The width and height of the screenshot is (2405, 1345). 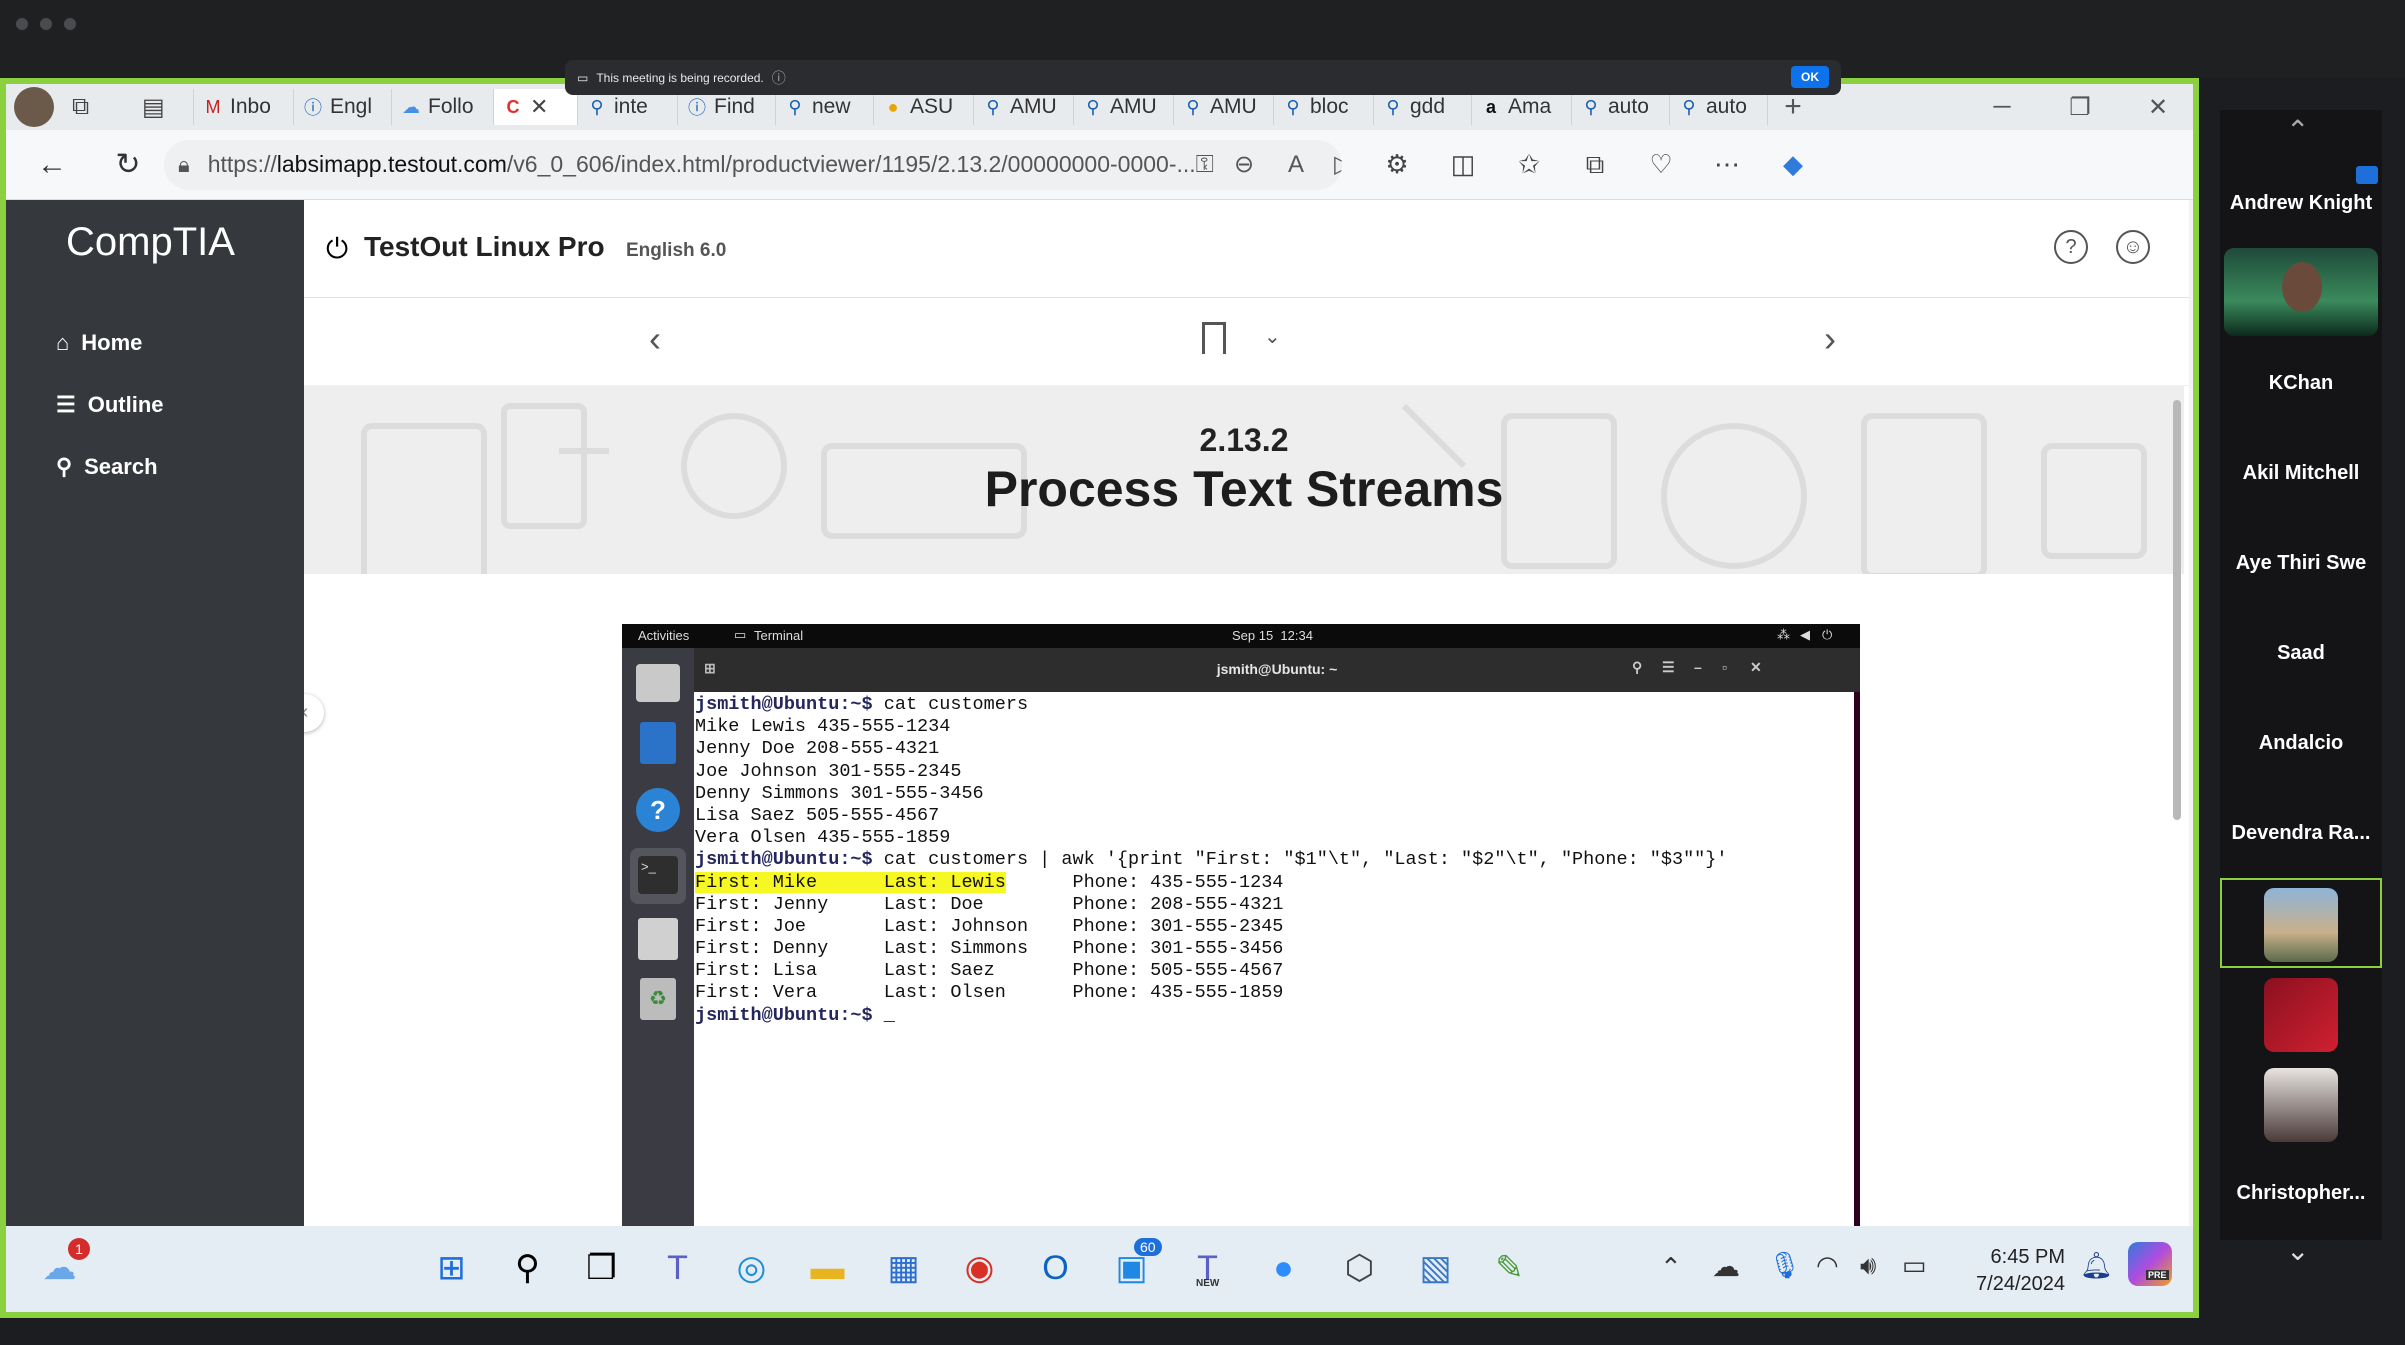 What do you see at coordinates (734, 106) in the screenshot?
I see `tab-label: Find` at bounding box center [734, 106].